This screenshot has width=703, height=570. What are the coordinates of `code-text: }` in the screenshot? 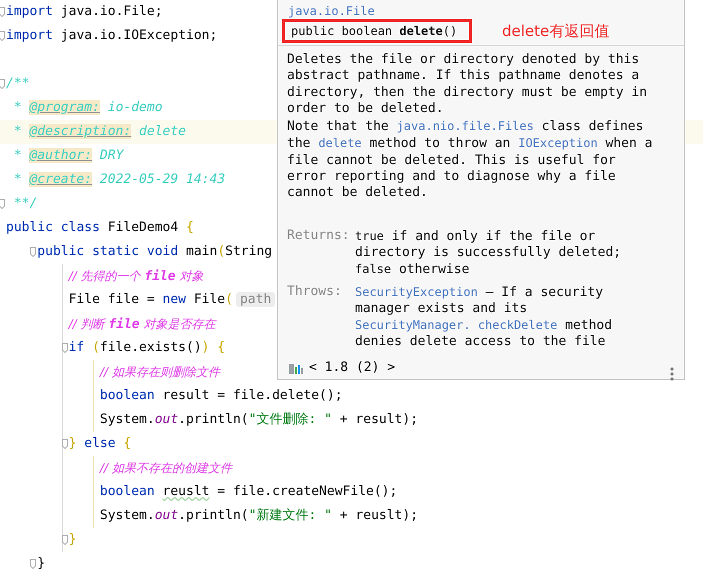 It's located at (41, 563).